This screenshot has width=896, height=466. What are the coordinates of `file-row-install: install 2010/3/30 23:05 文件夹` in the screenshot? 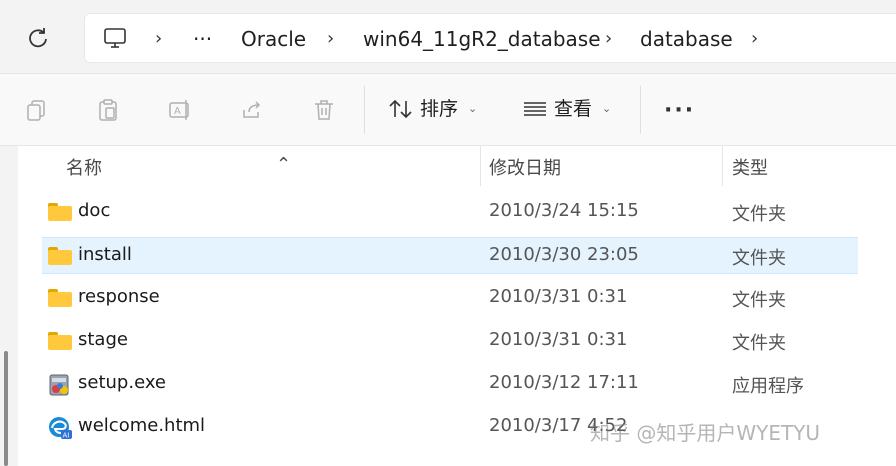 It's located at (450, 255).